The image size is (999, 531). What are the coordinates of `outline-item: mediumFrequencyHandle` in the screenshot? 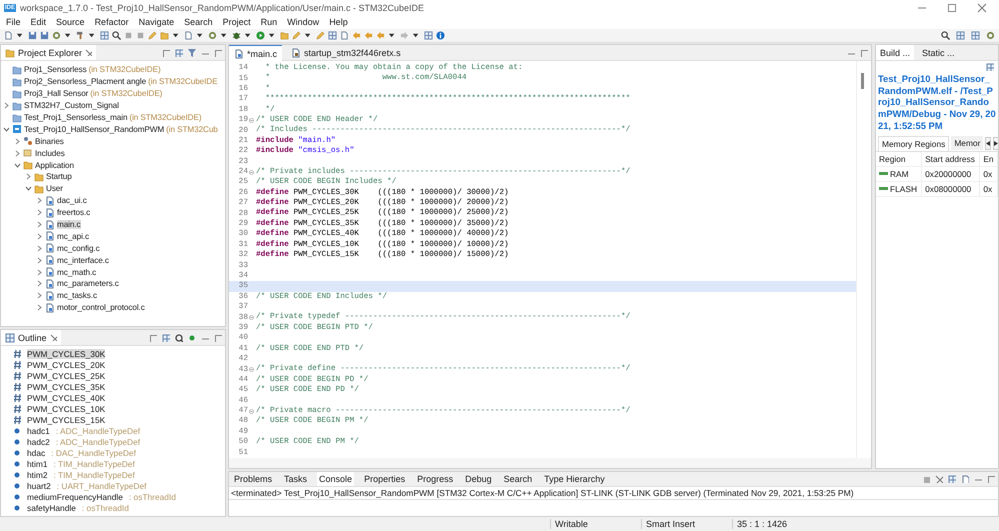 It's located at (75, 497).